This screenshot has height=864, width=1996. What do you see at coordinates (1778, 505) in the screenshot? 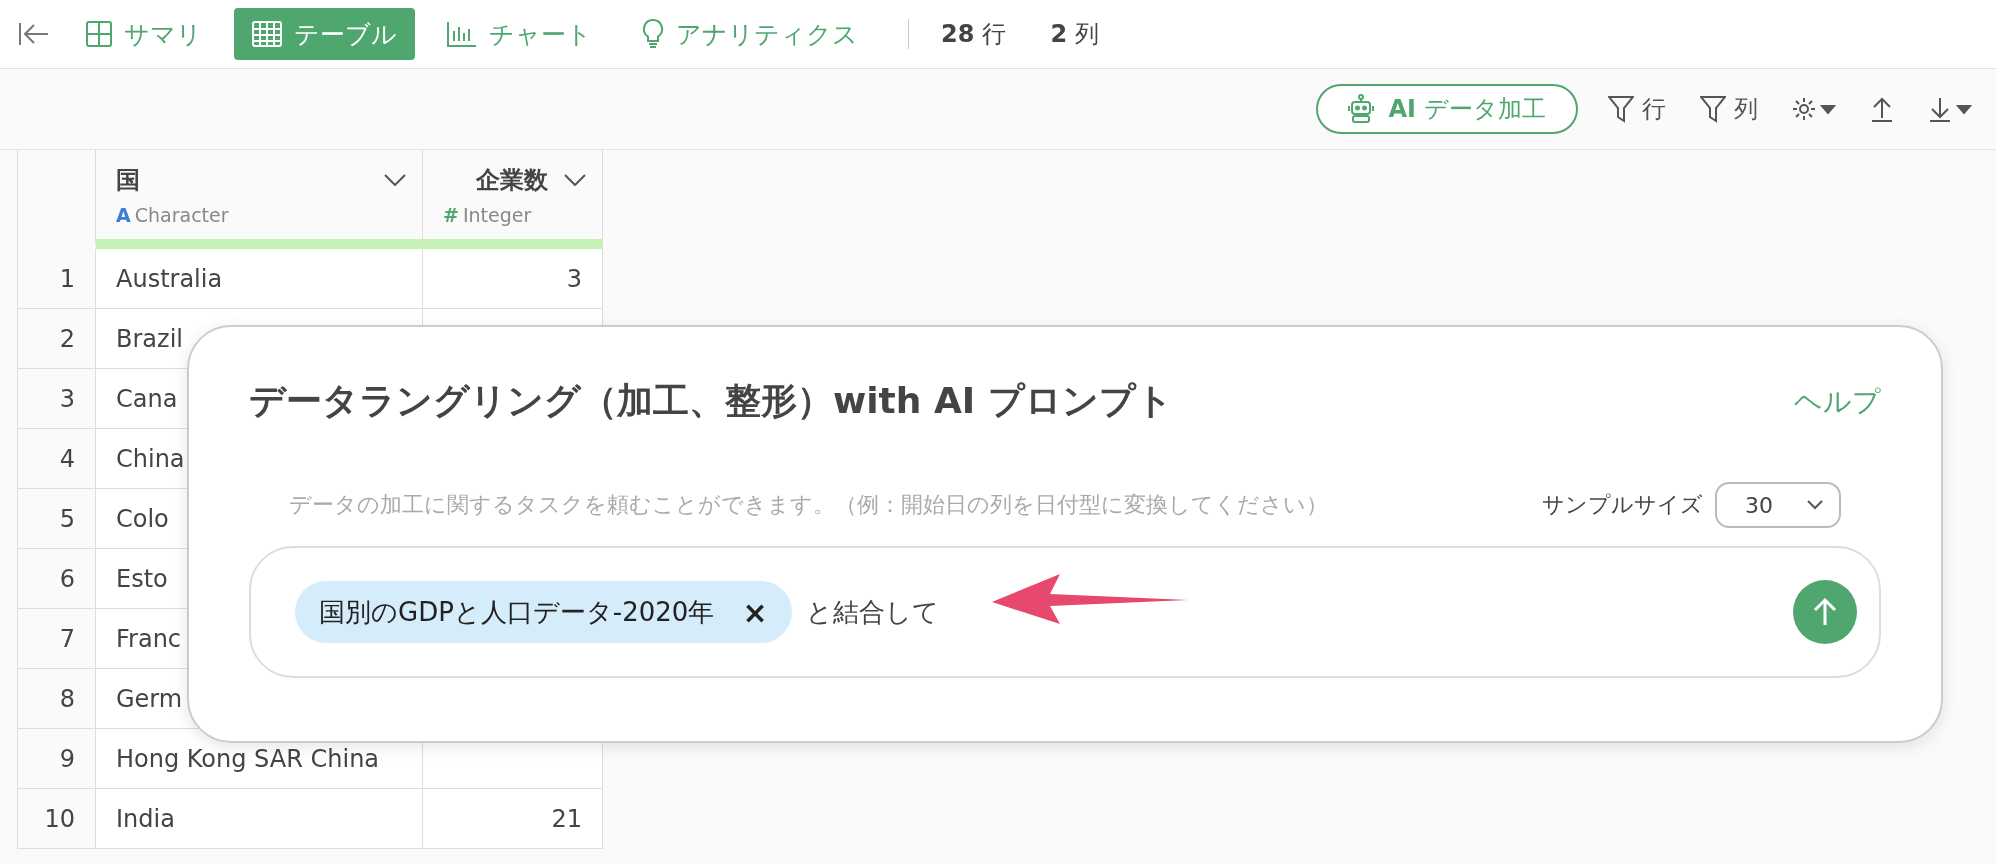
I see `sample-size-select: 30` at bounding box center [1778, 505].